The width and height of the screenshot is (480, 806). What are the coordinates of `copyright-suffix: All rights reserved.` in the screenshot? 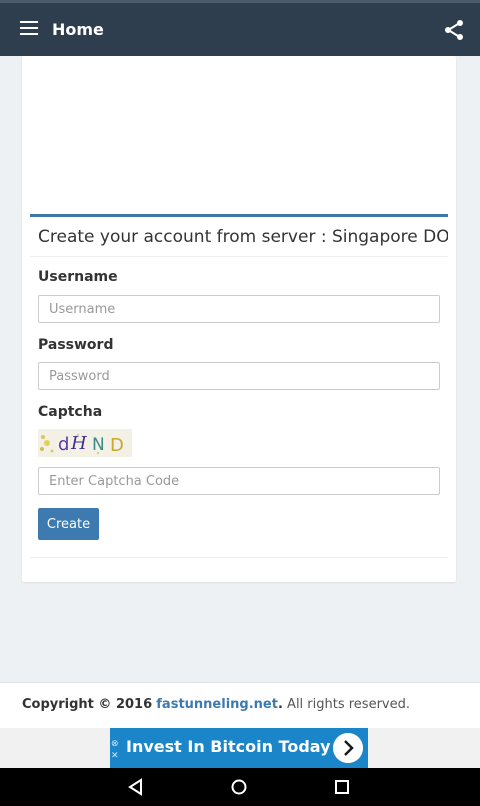 It's located at (348, 704).